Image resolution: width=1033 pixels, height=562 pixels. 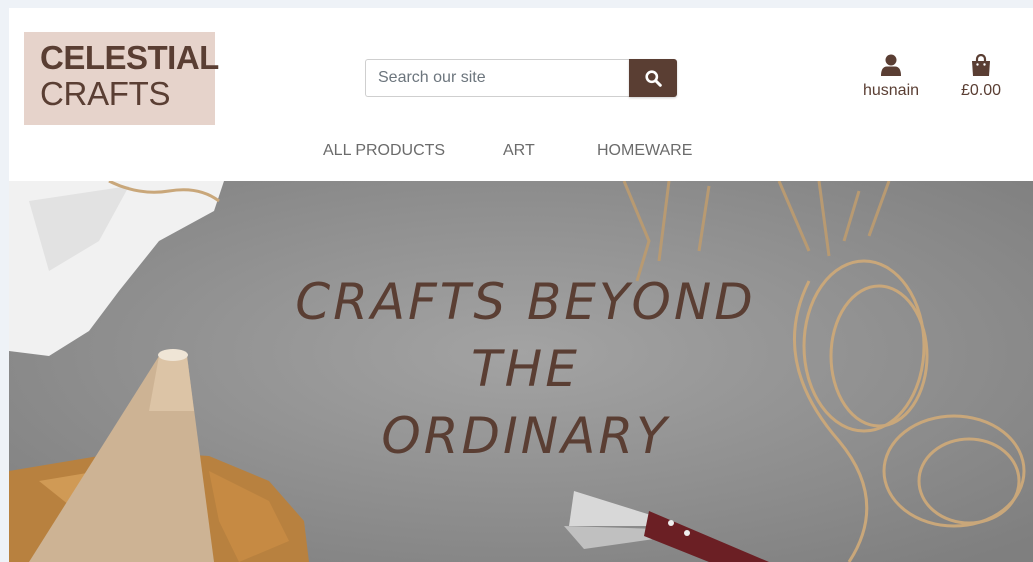 What do you see at coordinates (981, 64) in the screenshot?
I see `shopping-bag-icon` at bounding box center [981, 64].